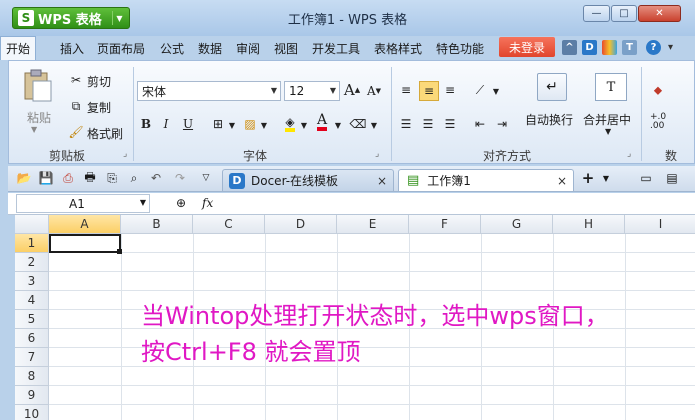  Describe the element at coordinates (658, 90) in the screenshot. I see `currency-icon: ⬥` at that location.